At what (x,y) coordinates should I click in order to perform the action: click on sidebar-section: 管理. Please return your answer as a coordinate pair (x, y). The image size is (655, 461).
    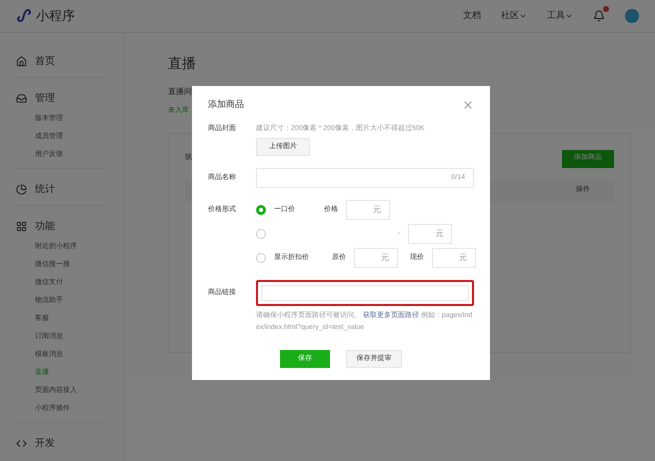
    Looking at the image, I should click on (62, 98).